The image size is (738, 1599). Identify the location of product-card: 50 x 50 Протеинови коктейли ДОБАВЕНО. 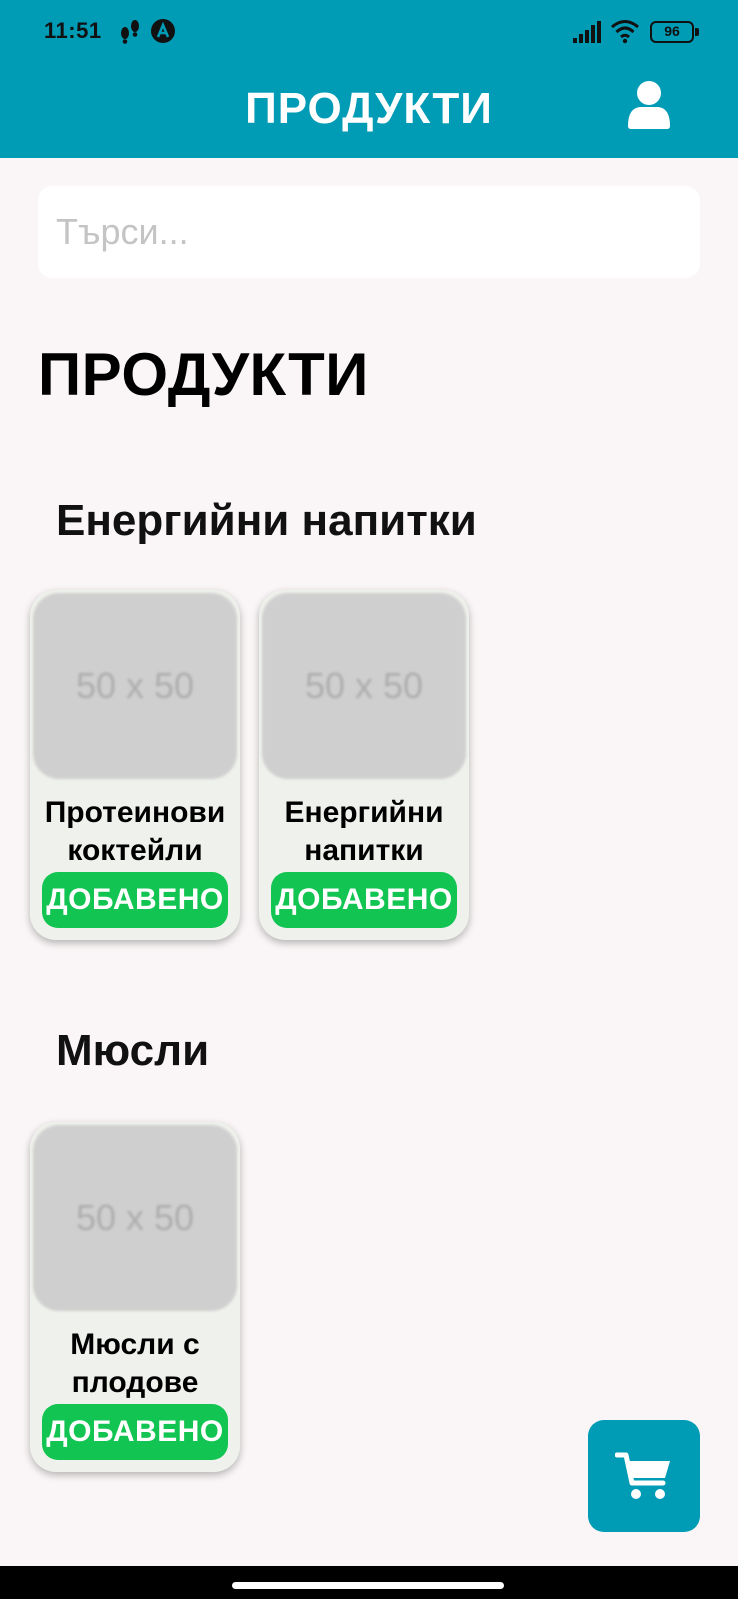
(135, 765).